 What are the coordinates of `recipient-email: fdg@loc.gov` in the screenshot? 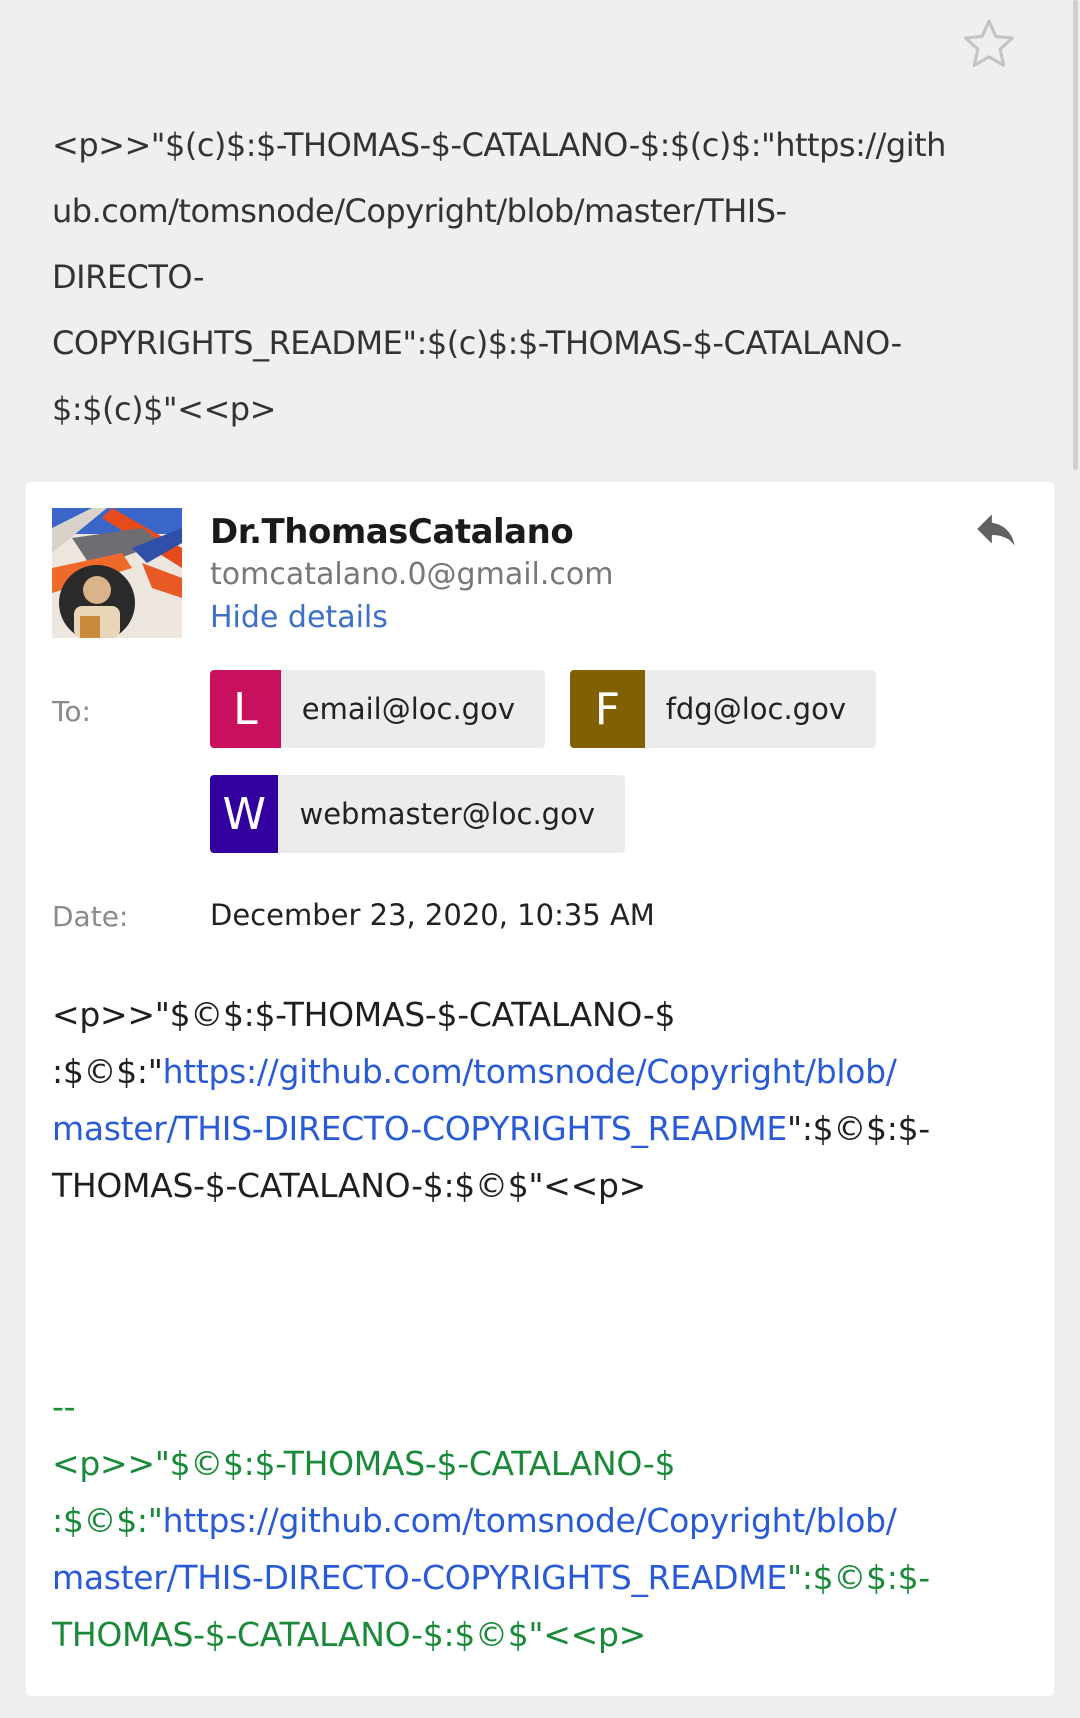 It's located at (755, 709).